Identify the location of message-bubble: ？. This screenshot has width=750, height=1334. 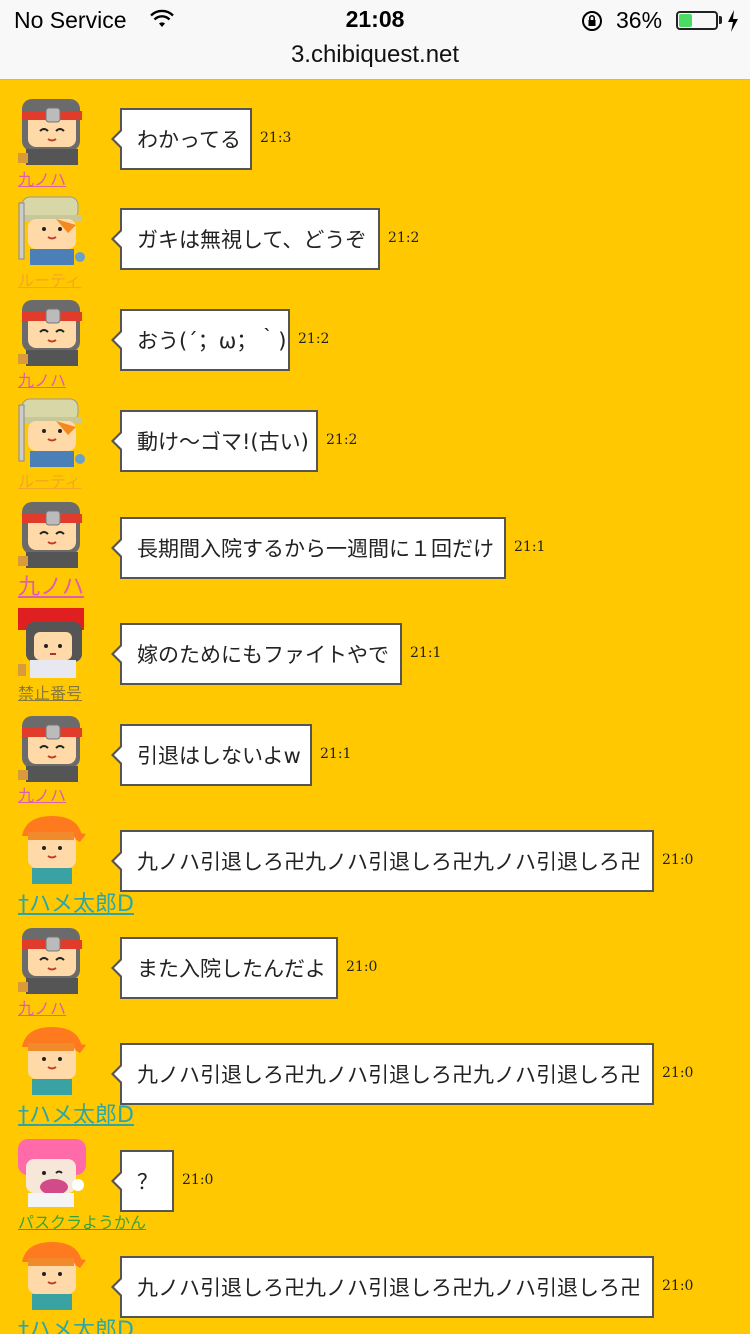
(142, 1181).